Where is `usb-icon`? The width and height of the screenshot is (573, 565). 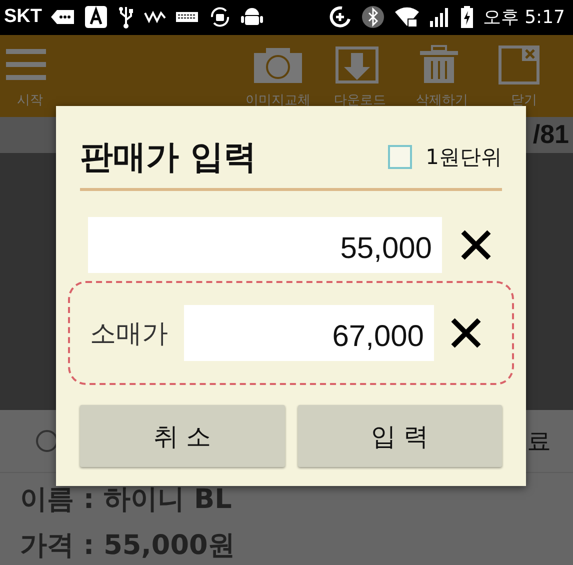
usb-icon is located at coordinates (126, 17).